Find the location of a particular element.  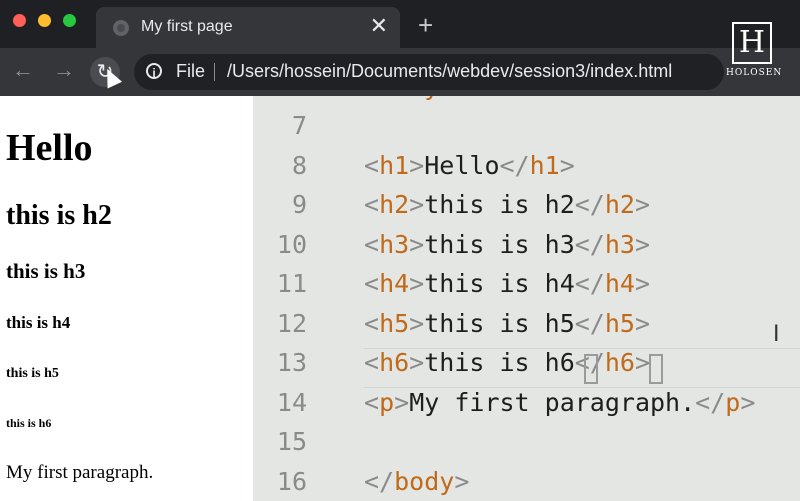

heading-2: this is h2 is located at coordinates (59, 215).